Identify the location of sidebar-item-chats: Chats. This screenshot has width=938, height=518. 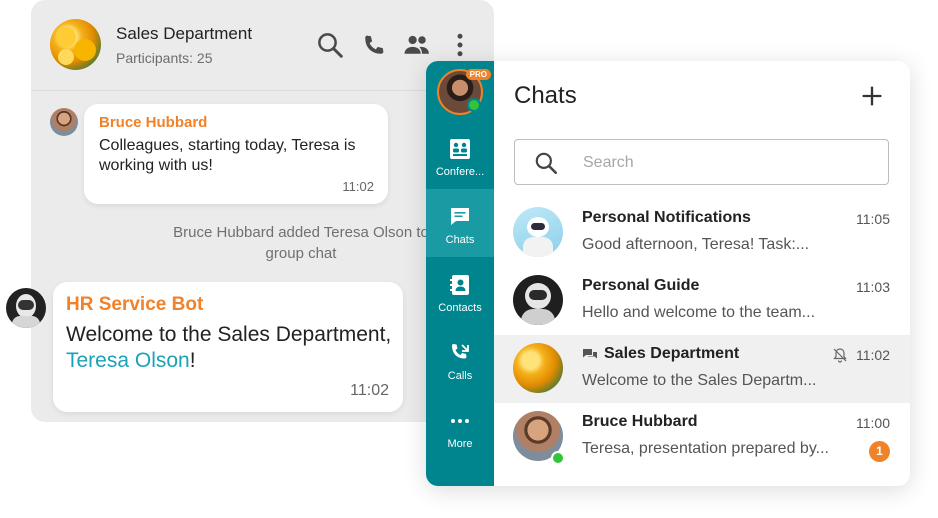
(460, 223).